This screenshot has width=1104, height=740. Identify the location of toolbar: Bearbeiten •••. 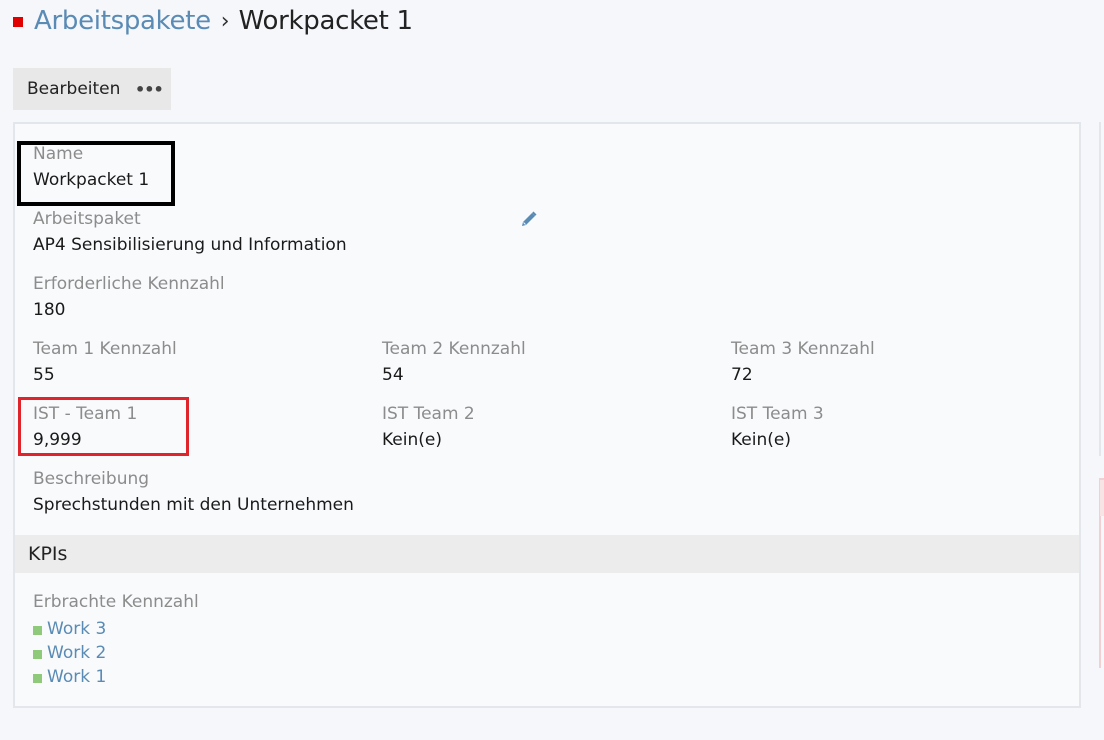
(92, 89).